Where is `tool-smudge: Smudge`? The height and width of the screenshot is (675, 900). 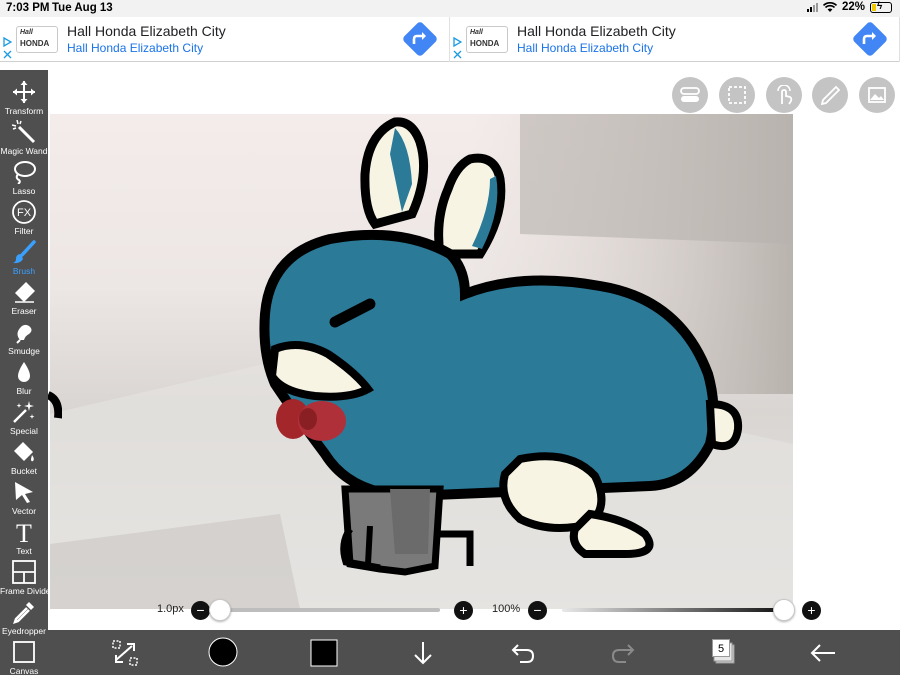 tool-smudge: Smudge is located at coordinates (24, 335).